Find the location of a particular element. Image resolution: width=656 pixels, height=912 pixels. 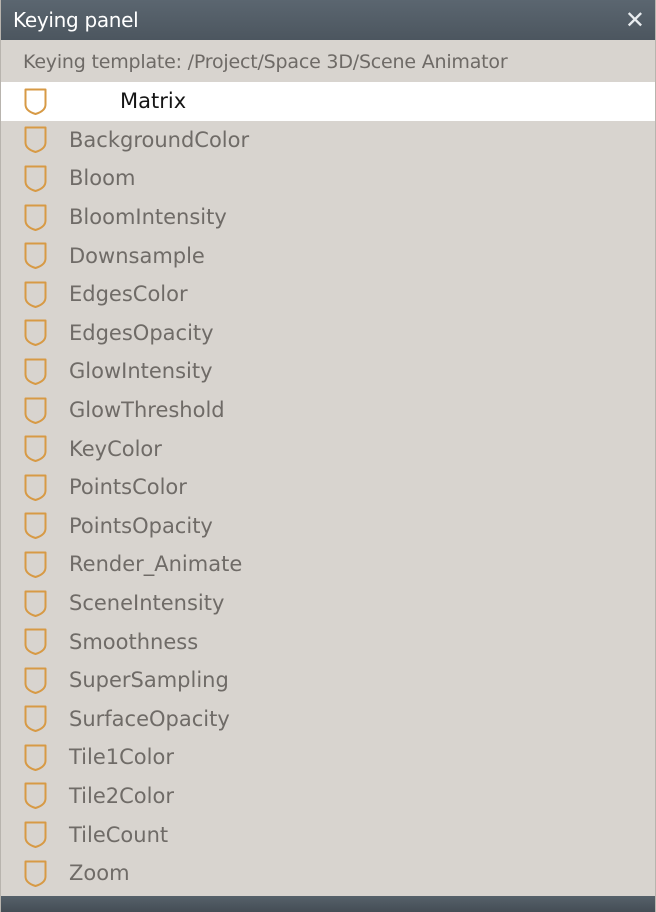

list-item: SurfaceOpacity is located at coordinates (328, 719).